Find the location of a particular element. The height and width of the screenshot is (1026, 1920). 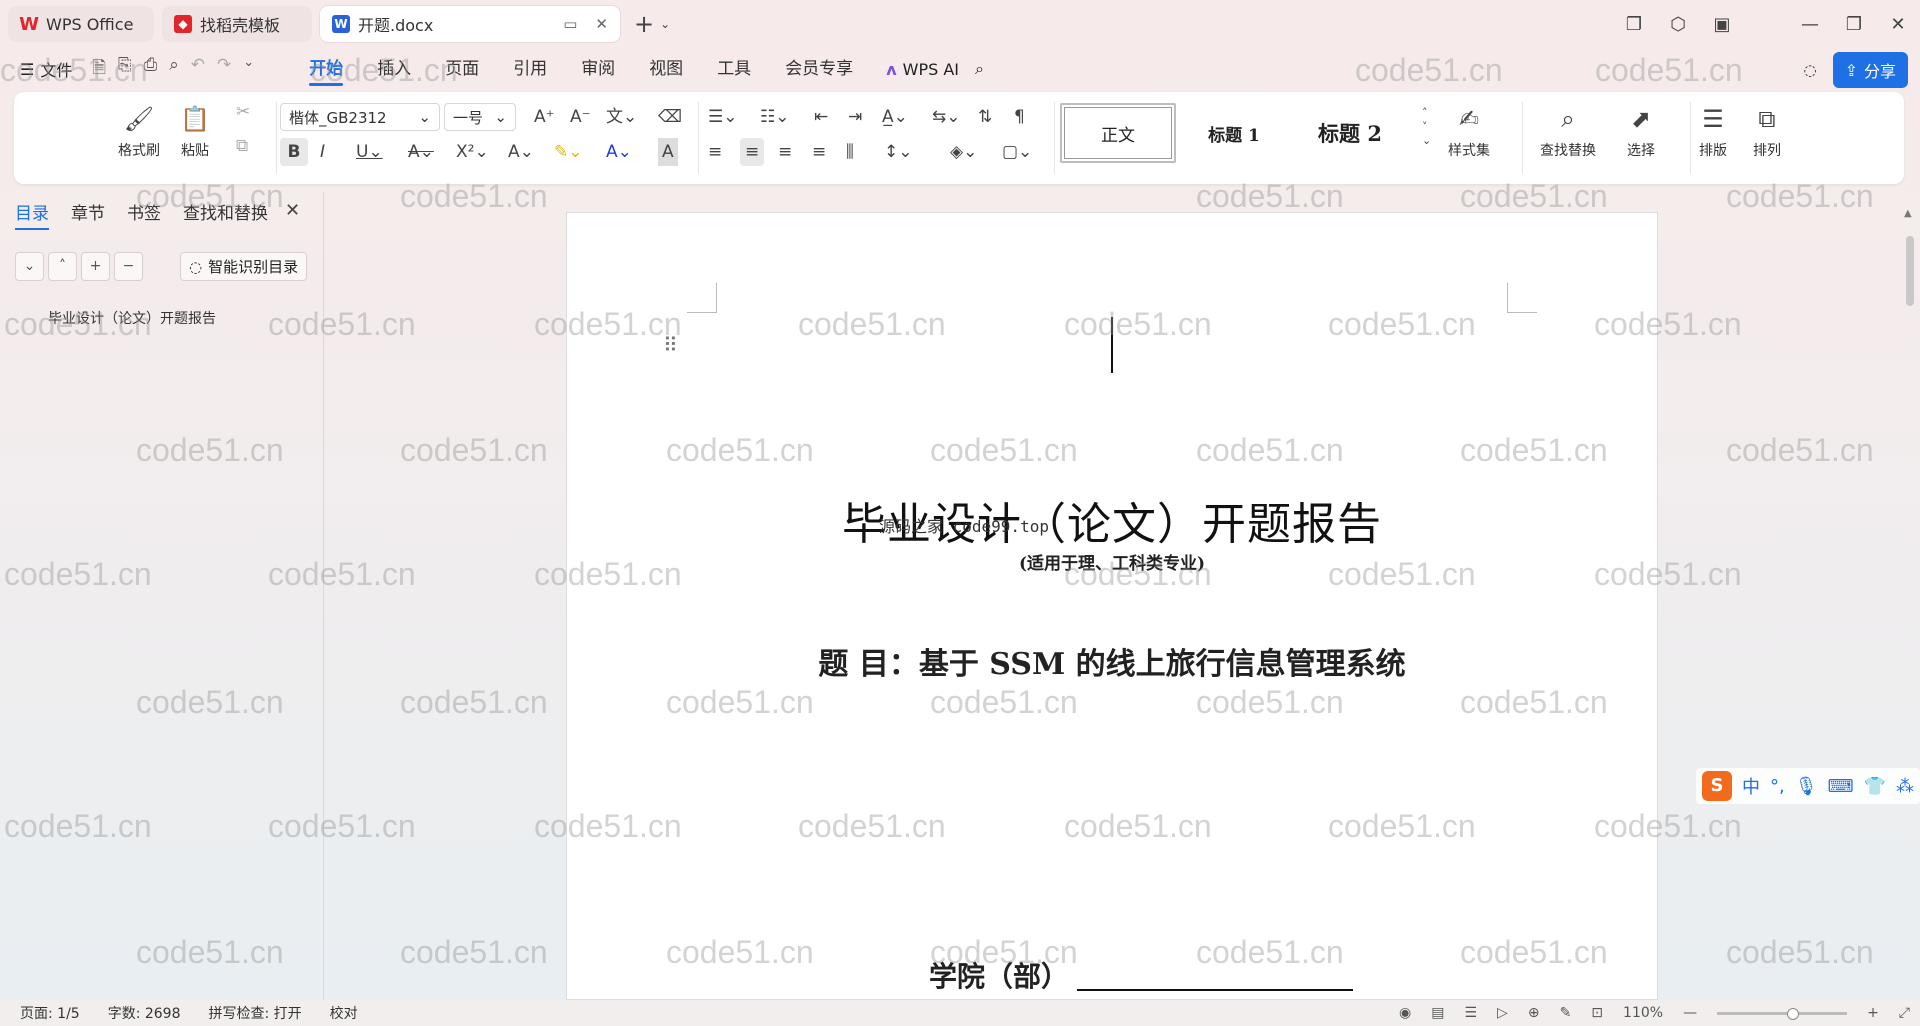

chevron-down-icon: ⌄ is located at coordinates (248, 69).